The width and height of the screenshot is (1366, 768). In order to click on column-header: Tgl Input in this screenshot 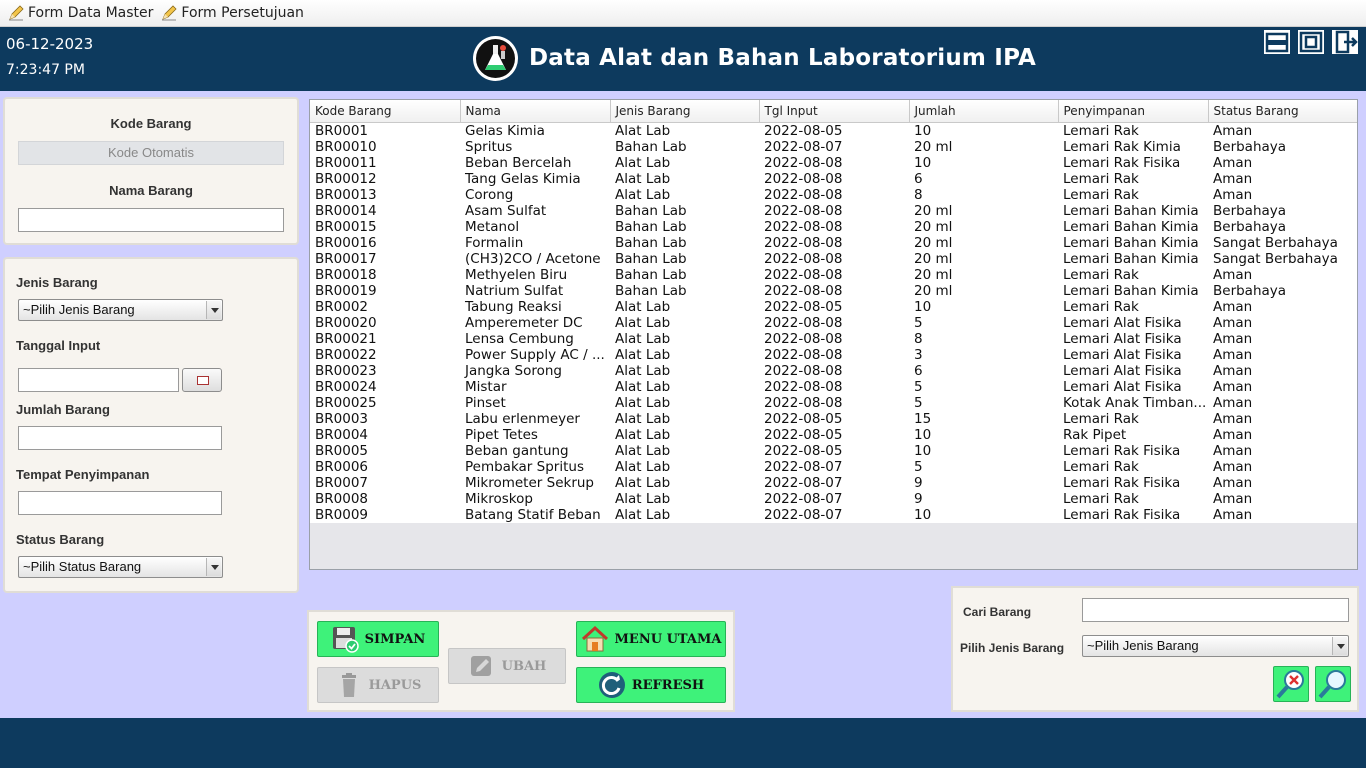, I will do `click(834, 111)`.